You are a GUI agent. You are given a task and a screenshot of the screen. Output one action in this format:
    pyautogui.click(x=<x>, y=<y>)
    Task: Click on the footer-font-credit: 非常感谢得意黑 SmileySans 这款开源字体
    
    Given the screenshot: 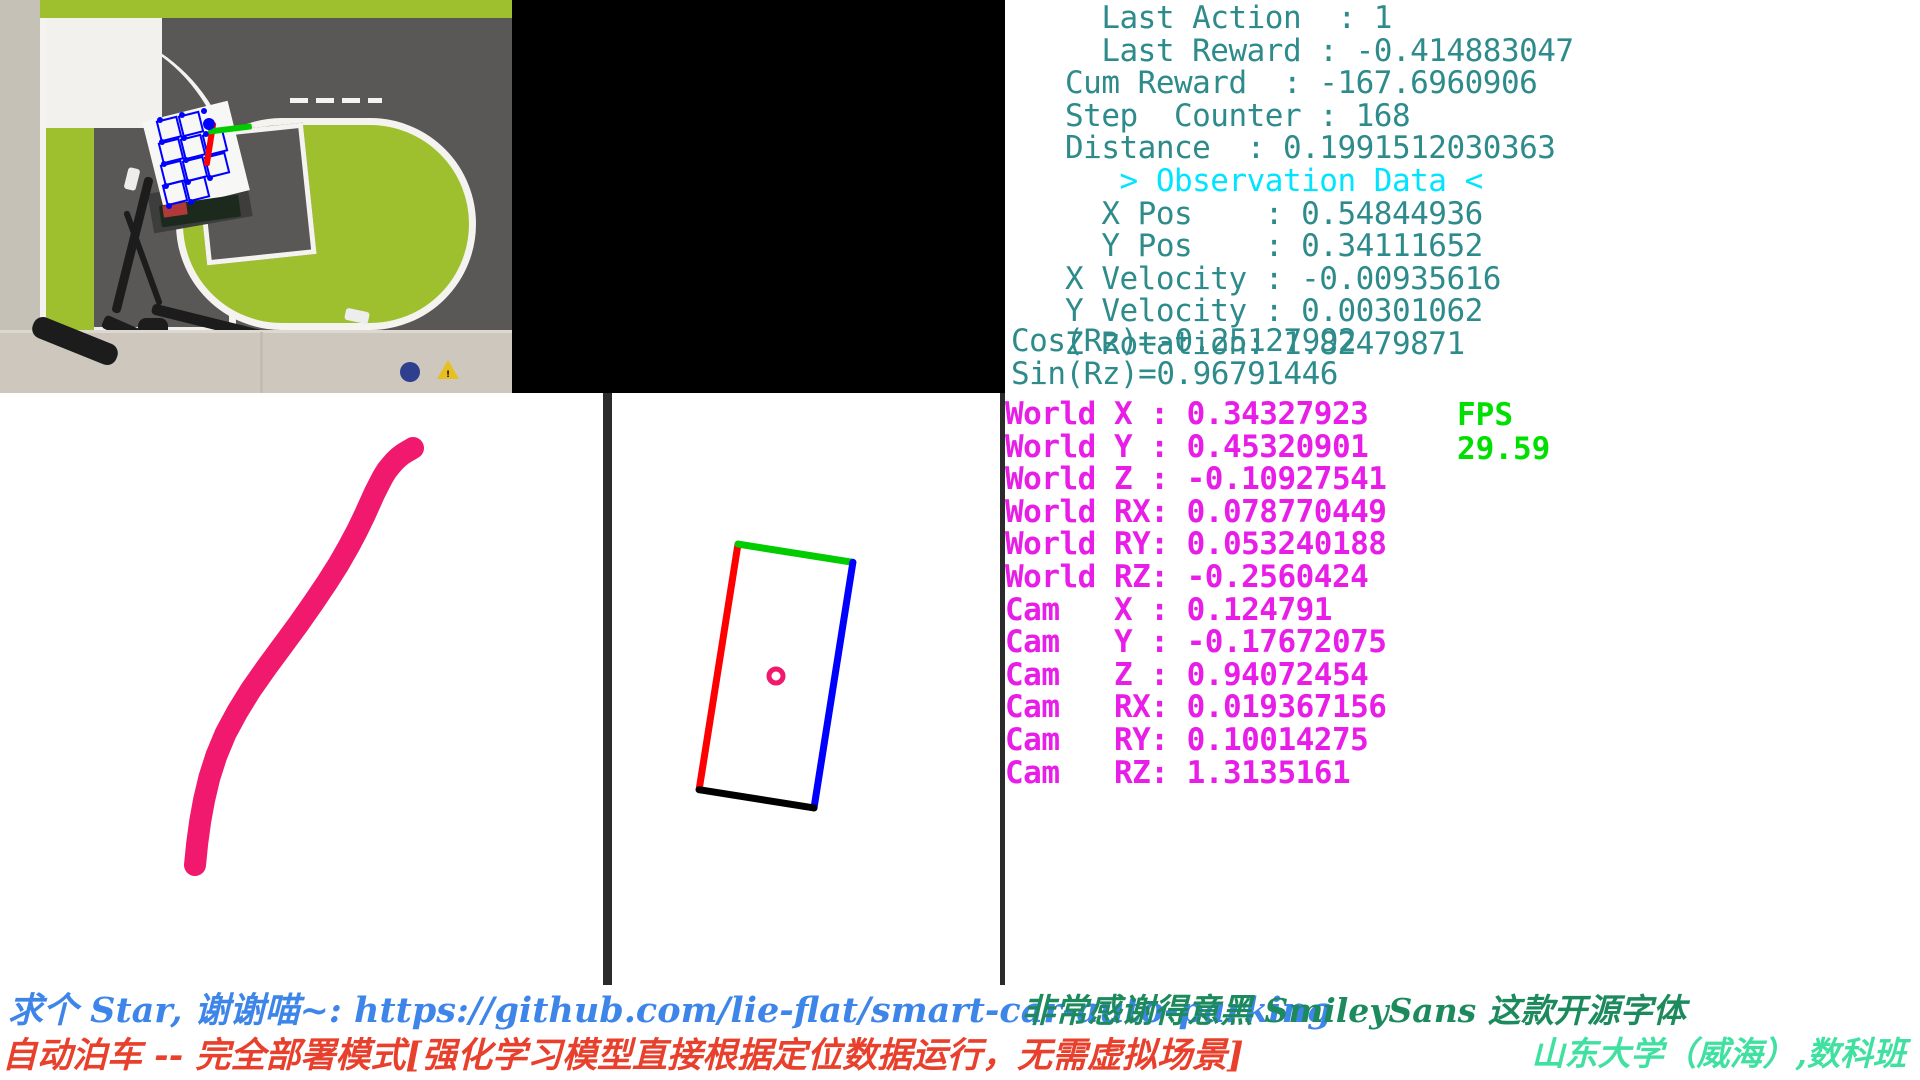 What is the action you would take?
    pyautogui.click(x=1354, y=1010)
    